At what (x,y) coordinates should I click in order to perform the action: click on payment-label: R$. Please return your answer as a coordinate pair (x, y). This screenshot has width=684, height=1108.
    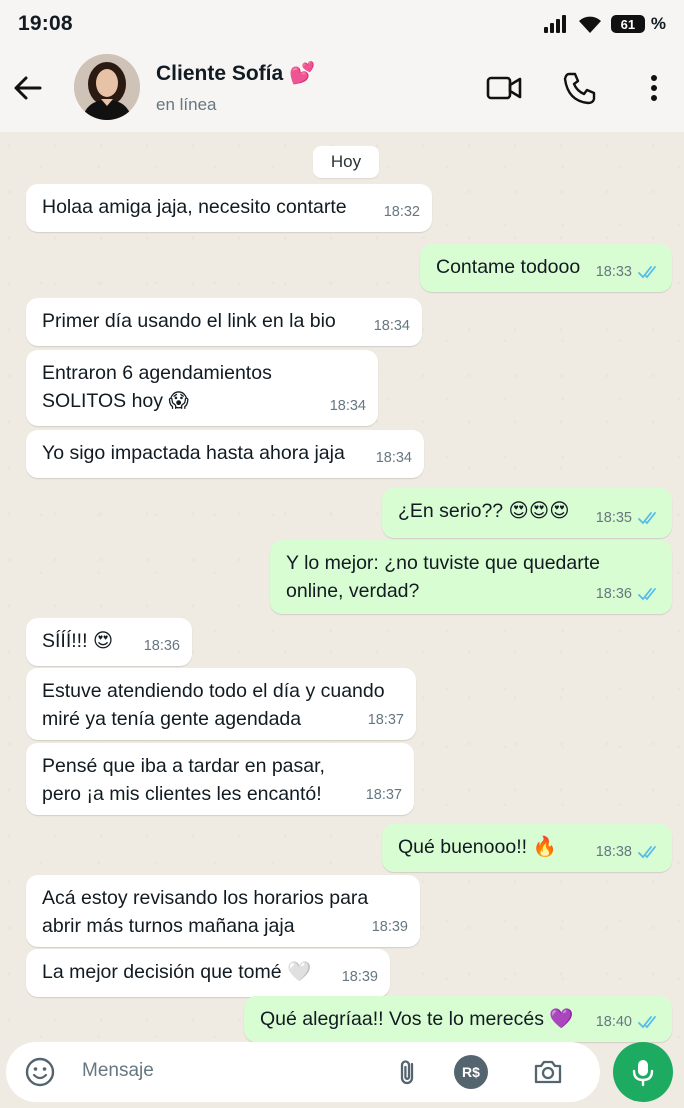
    Looking at the image, I should click on (471, 1072).